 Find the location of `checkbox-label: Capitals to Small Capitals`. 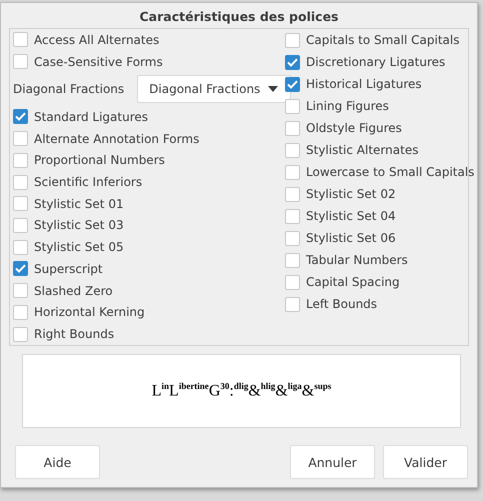

checkbox-label: Capitals to Small Capitals is located at coordinates (383, 40).